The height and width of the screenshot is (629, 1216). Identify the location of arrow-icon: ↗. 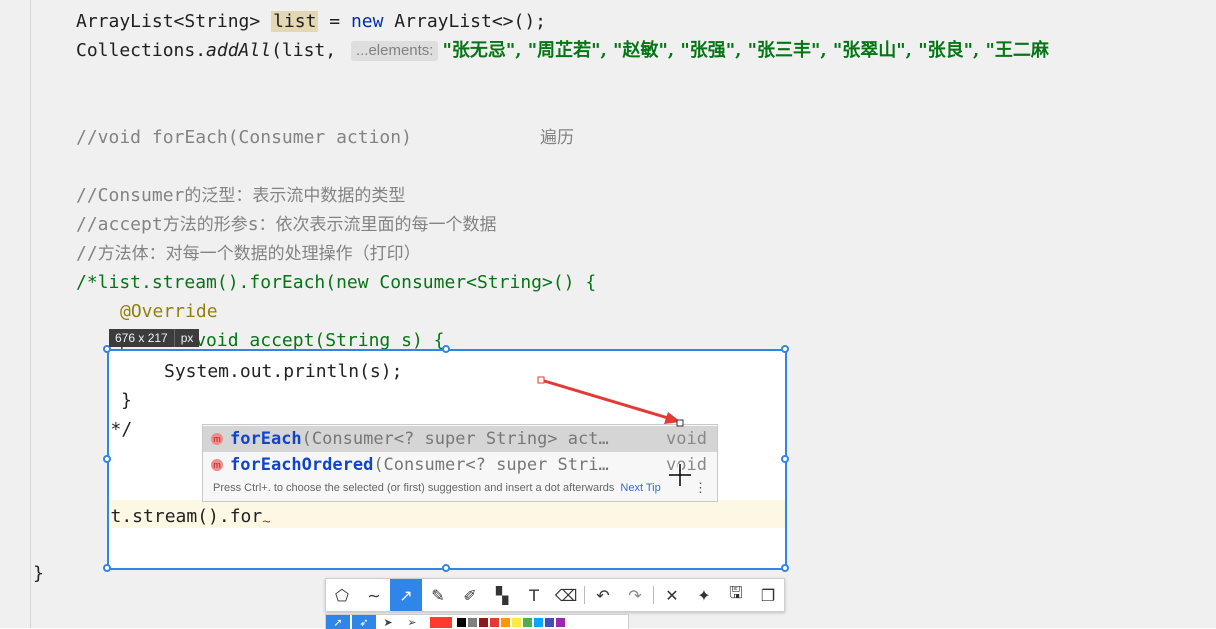
(406, 595).